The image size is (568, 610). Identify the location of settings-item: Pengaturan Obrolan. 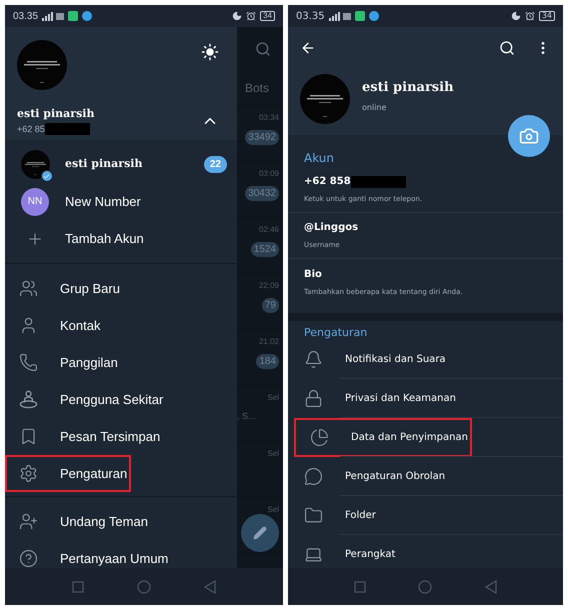
(425, 476).